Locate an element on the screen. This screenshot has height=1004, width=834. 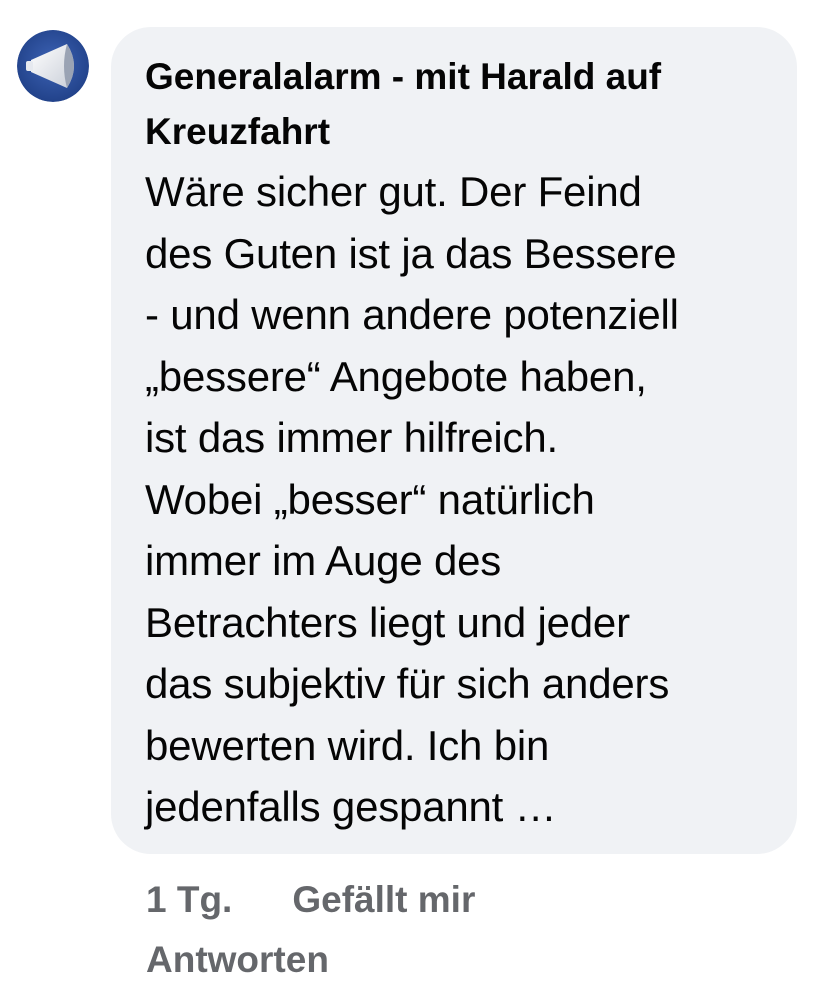
megaphone-logo-icon is located at coordinates (53, 66).